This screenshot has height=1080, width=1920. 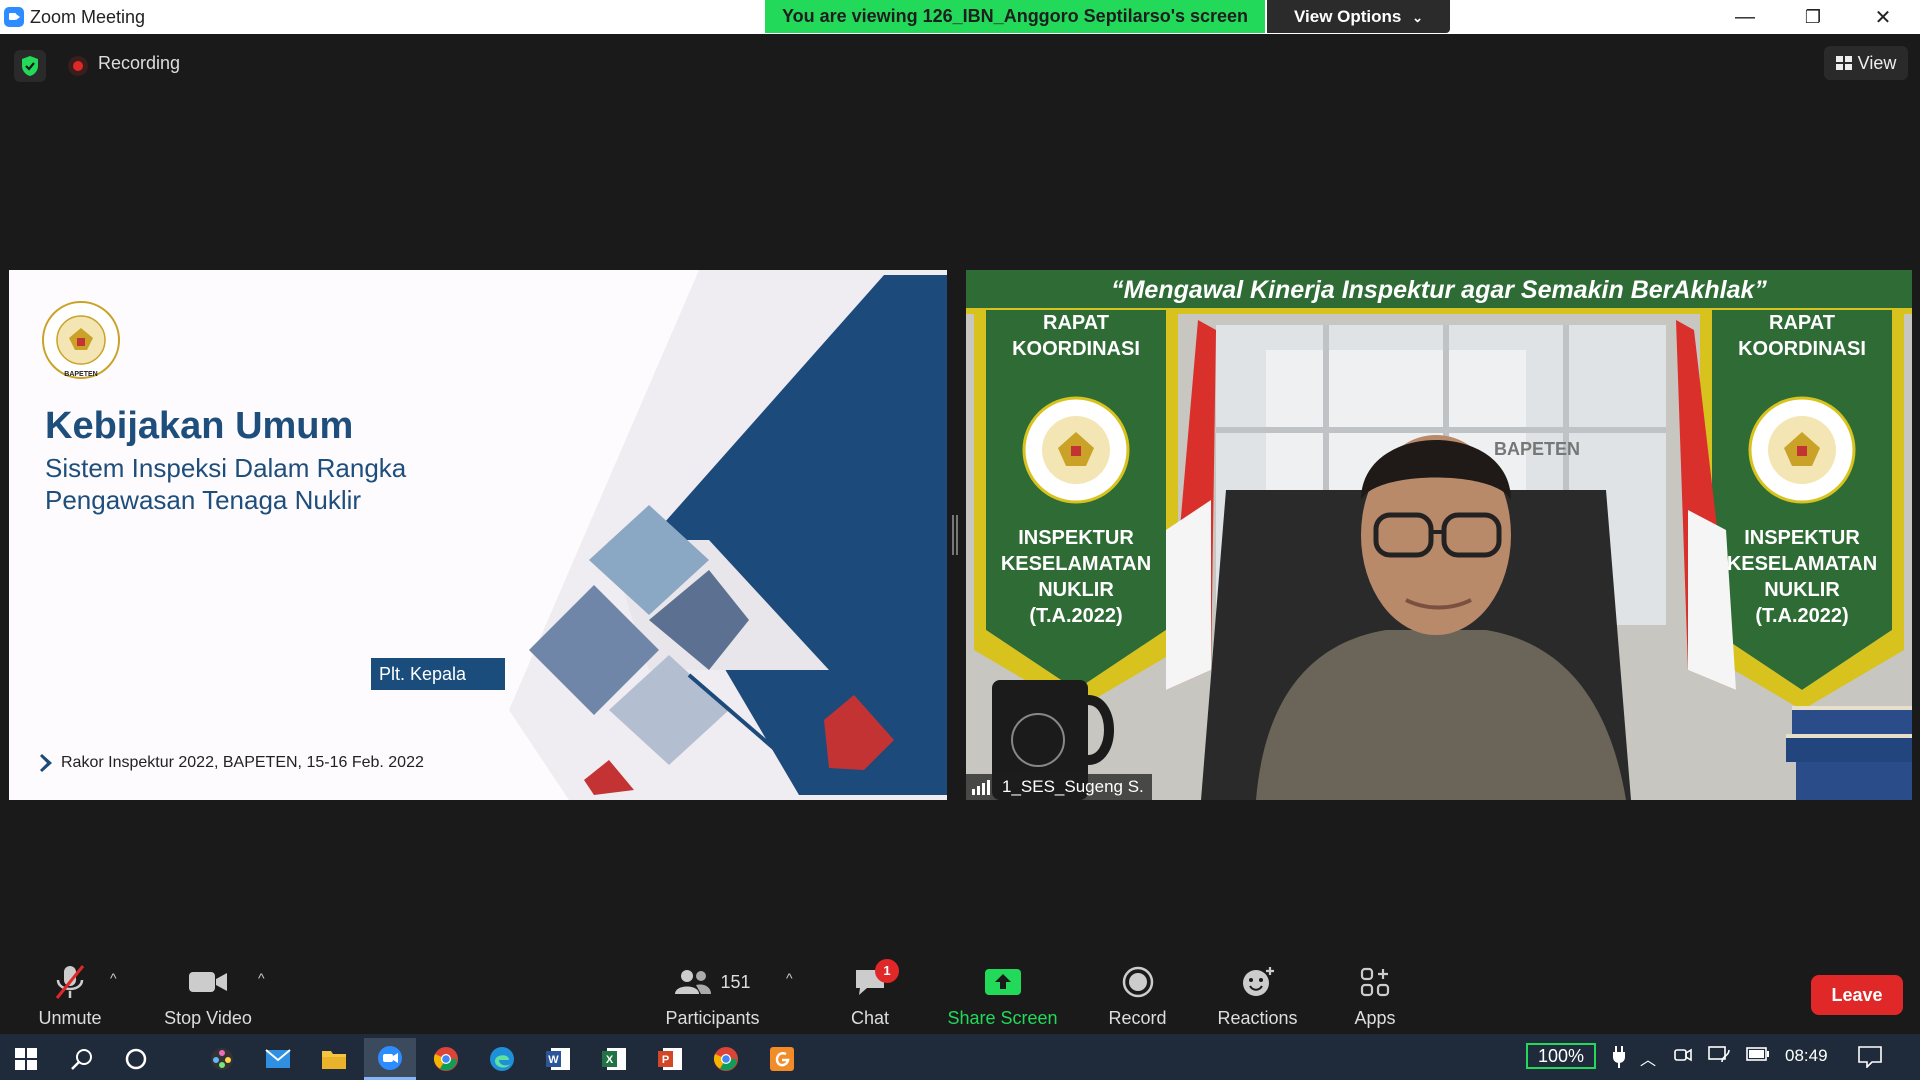 I want to click on share-screen-button: Share Screen, so click(x=1002, y=995).